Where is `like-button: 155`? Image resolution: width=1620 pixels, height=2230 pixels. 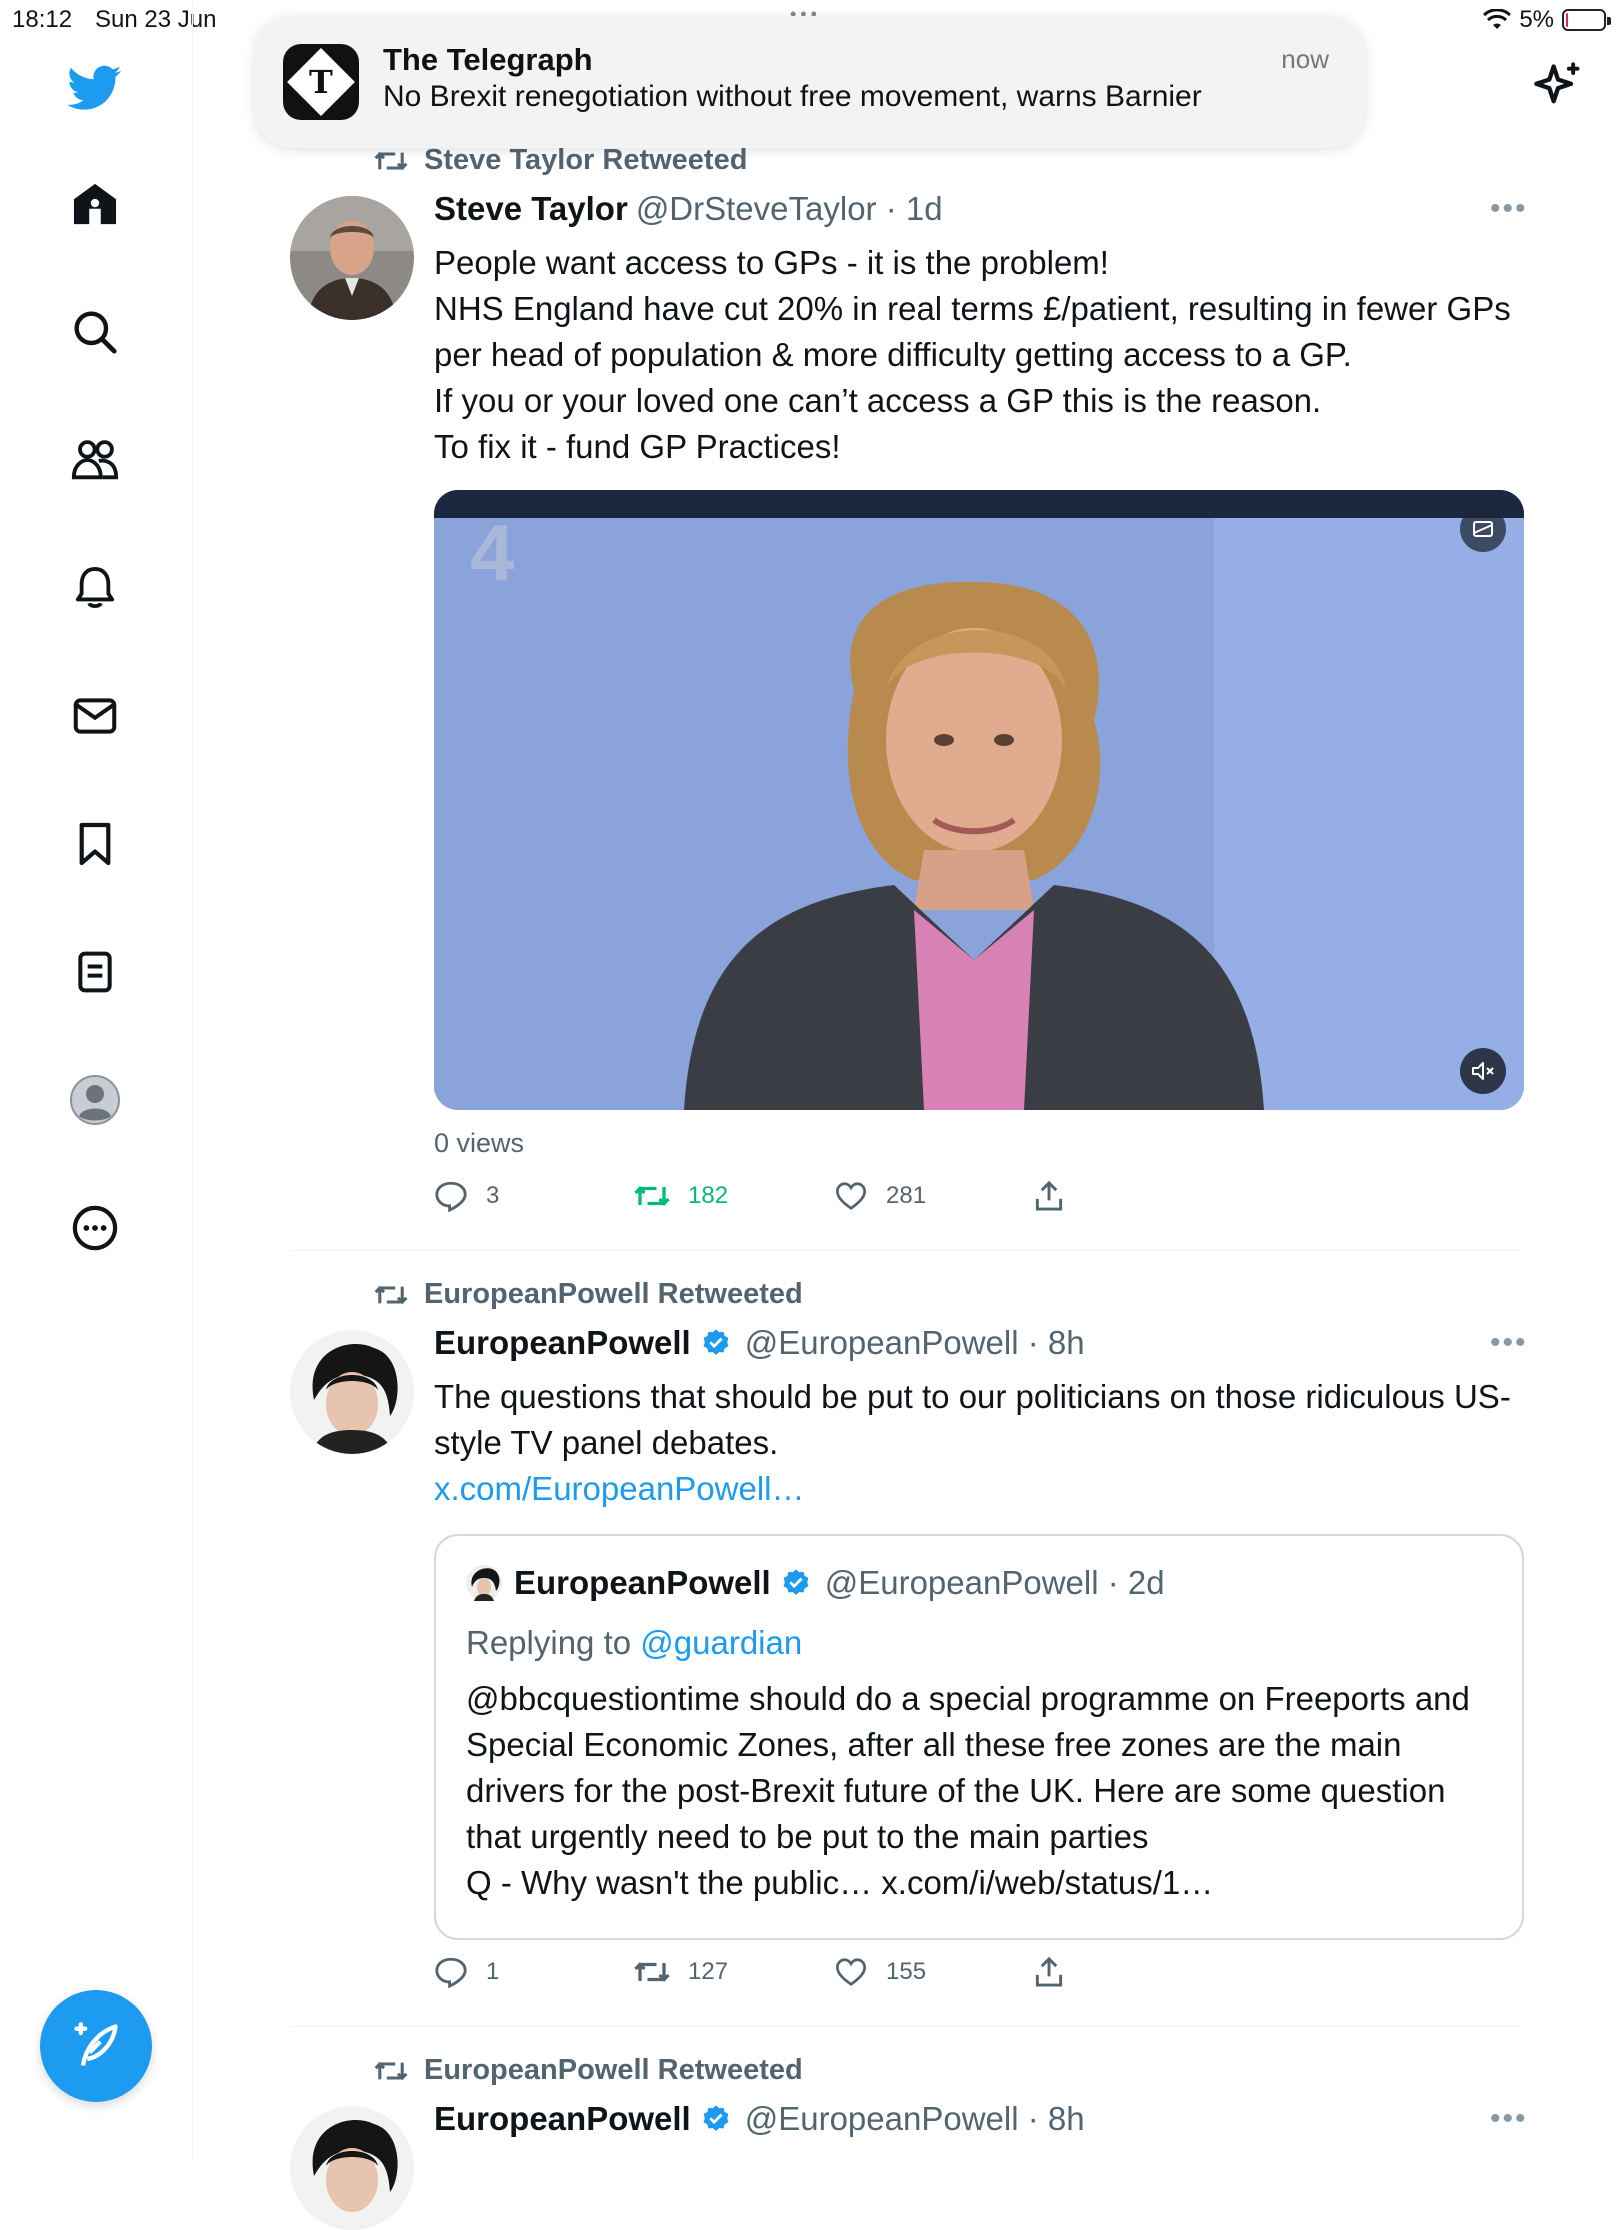
like-button: 155 is located at coordinates (934, 1972).